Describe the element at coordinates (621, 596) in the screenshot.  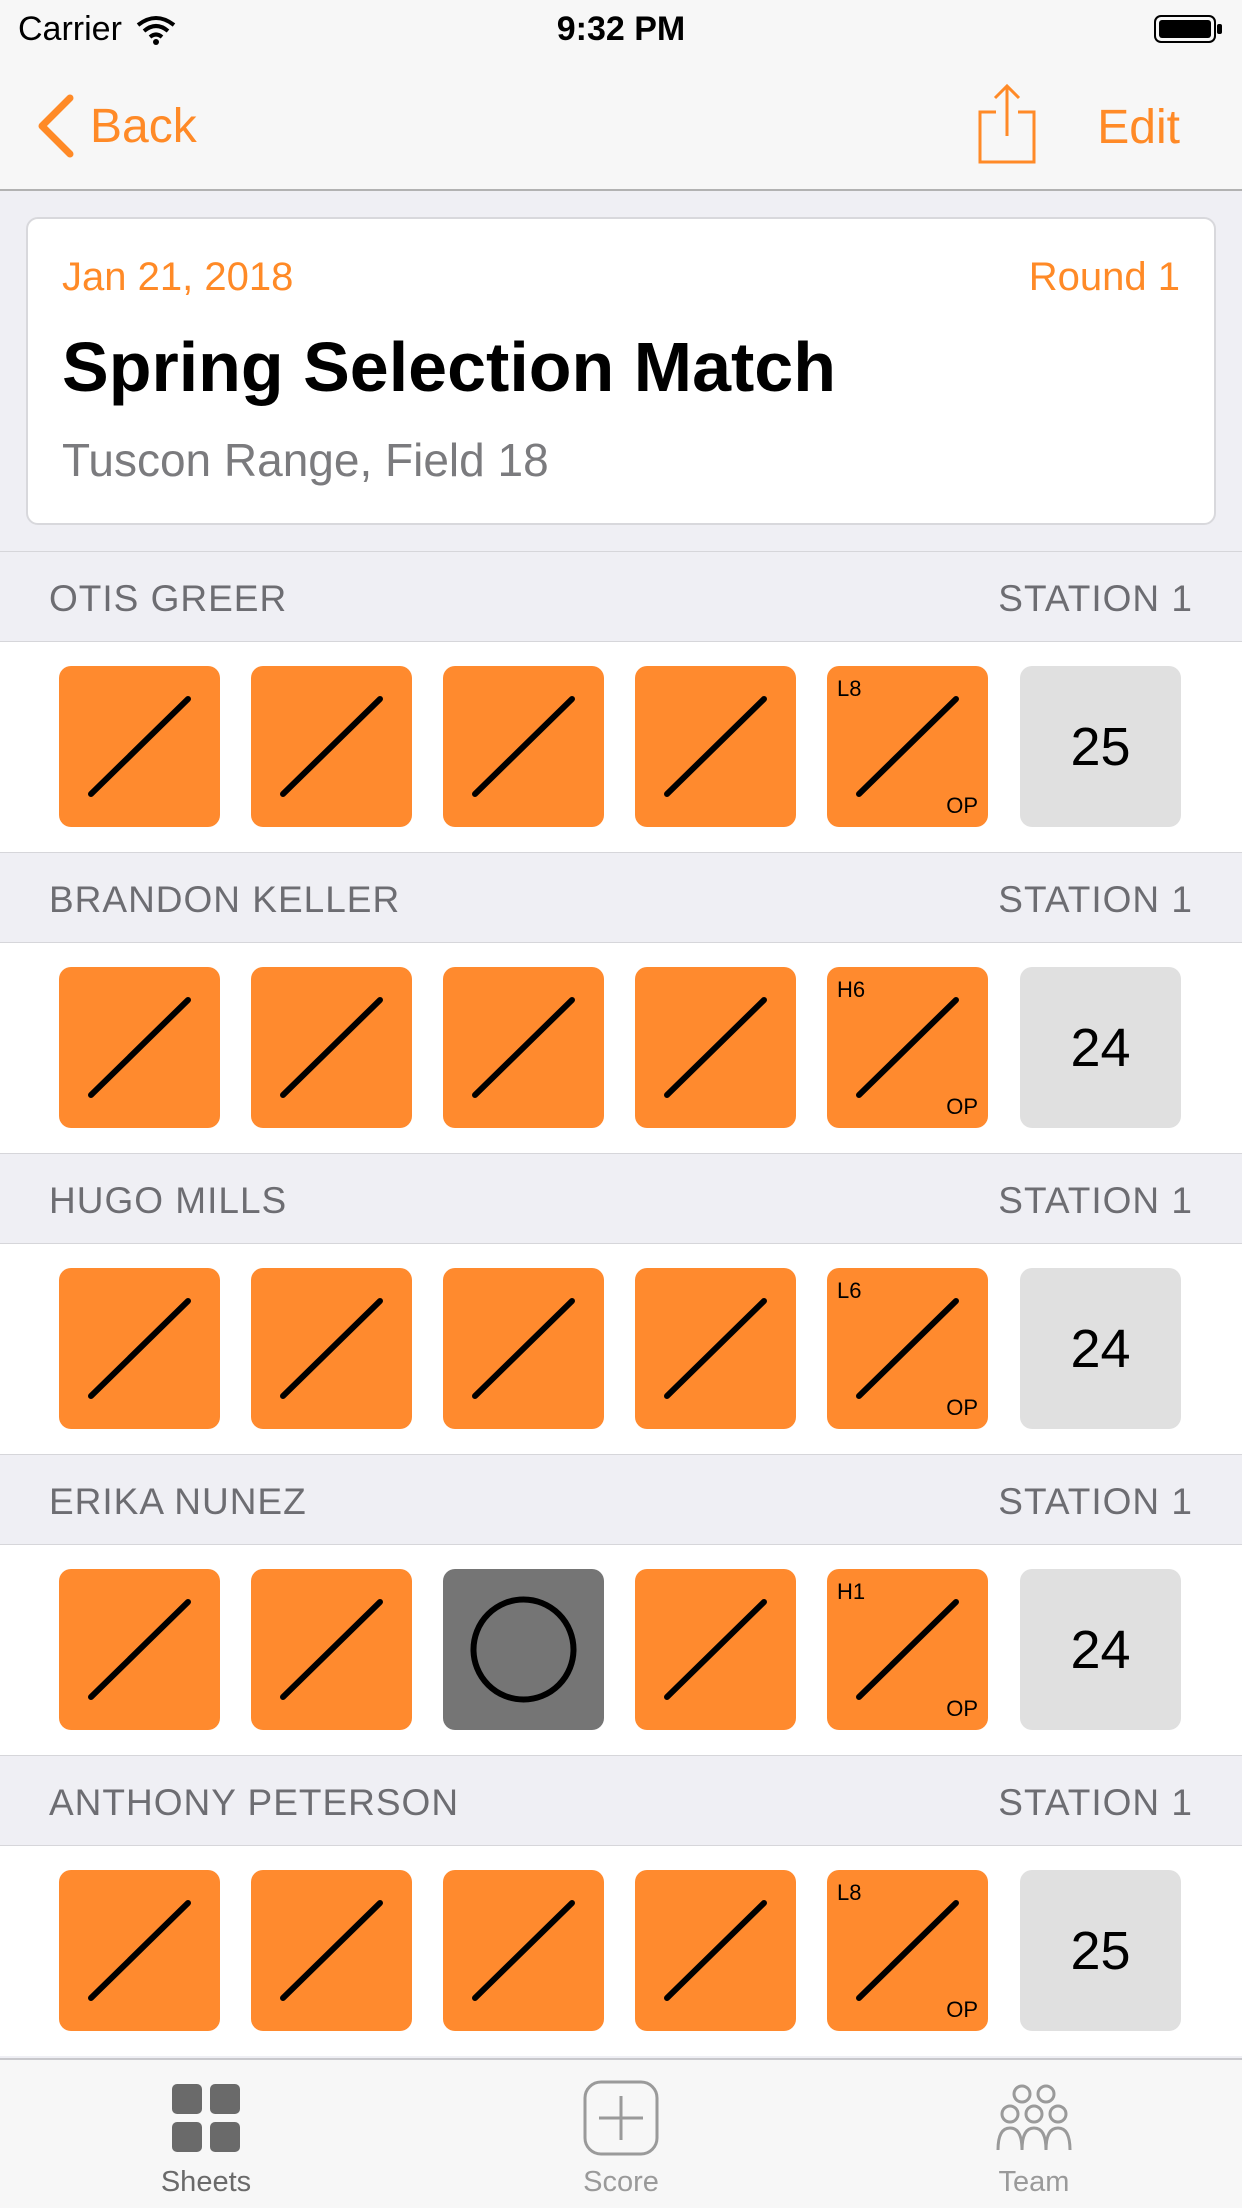
I see `shooter-section-header: OTIS GREER STATION 1` at that location.